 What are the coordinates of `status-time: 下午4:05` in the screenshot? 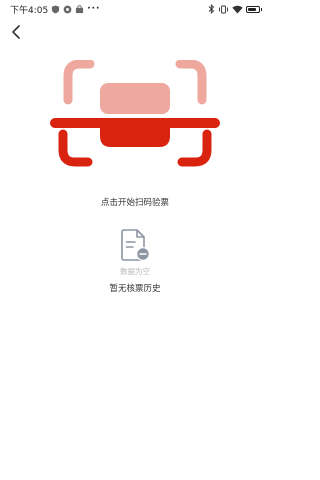 It's located at (29, 10).